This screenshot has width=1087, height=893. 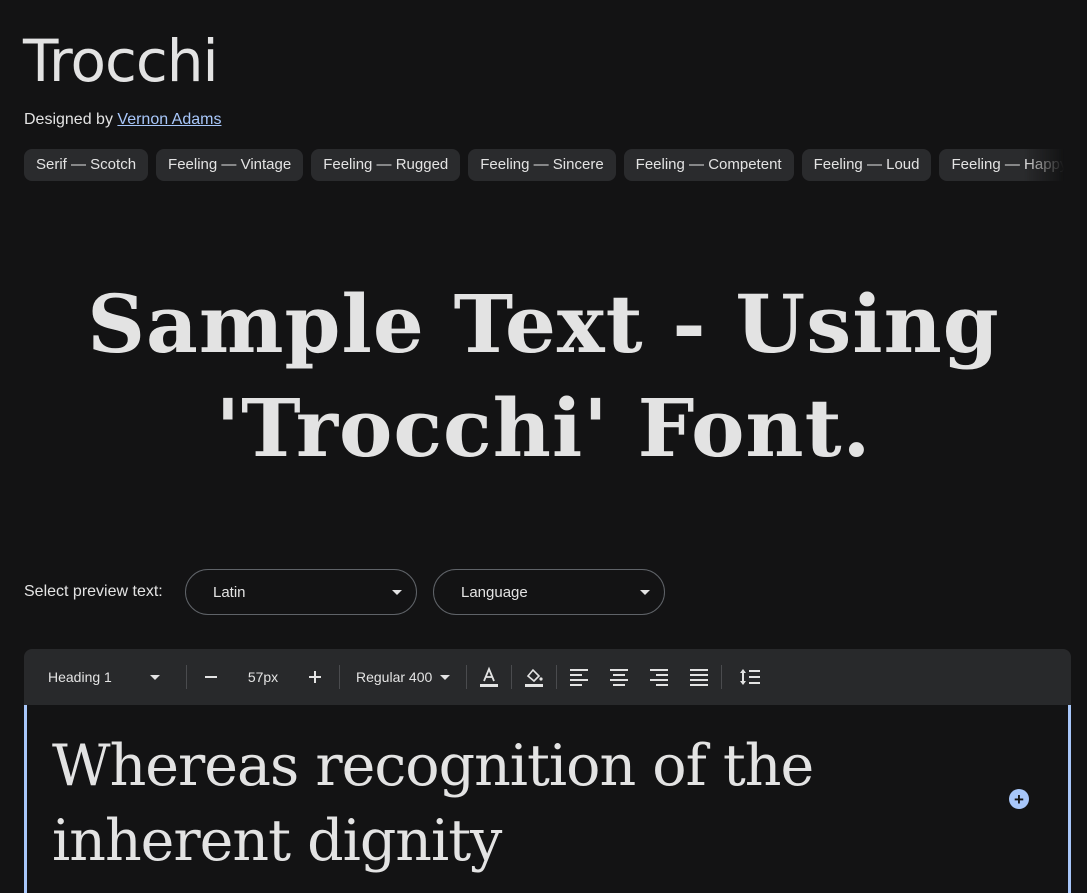 I want to click on editor-line: Whereas recognition of the, so click(x=433, y=766).